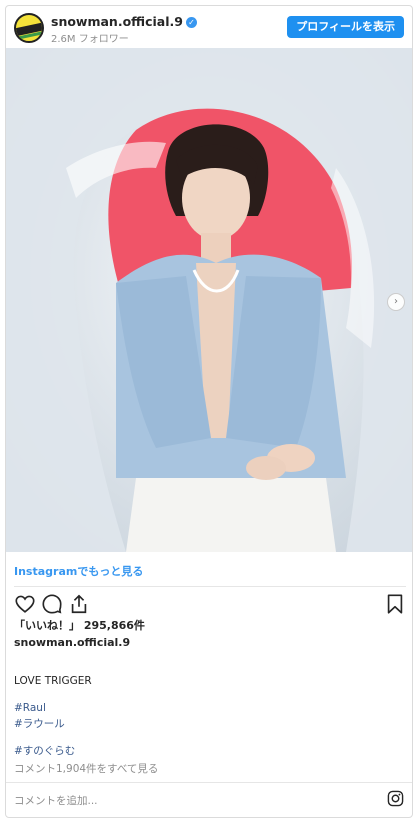  Describe the element at coordinates (29, 28) in the screenshot. I see `avatar` at that location.